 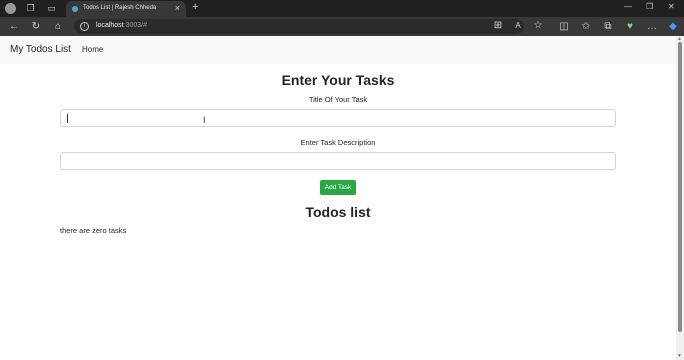 I want to click on page-title: Enter Your Tasks, so click(x=338, y=80).